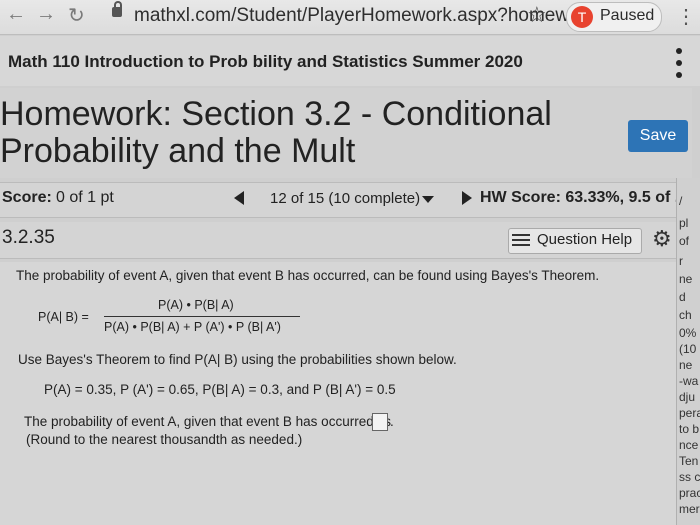  What do you see at coordinates (681, 201) in the screenshot?
I see `side-fragment: /` at bounding box center [681, 201].